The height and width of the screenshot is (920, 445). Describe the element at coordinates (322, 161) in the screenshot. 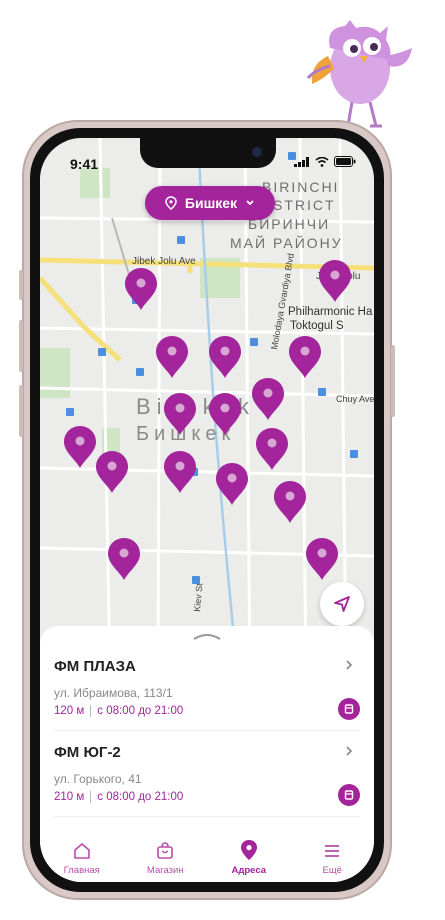

I see `wifi-icon` at that location.